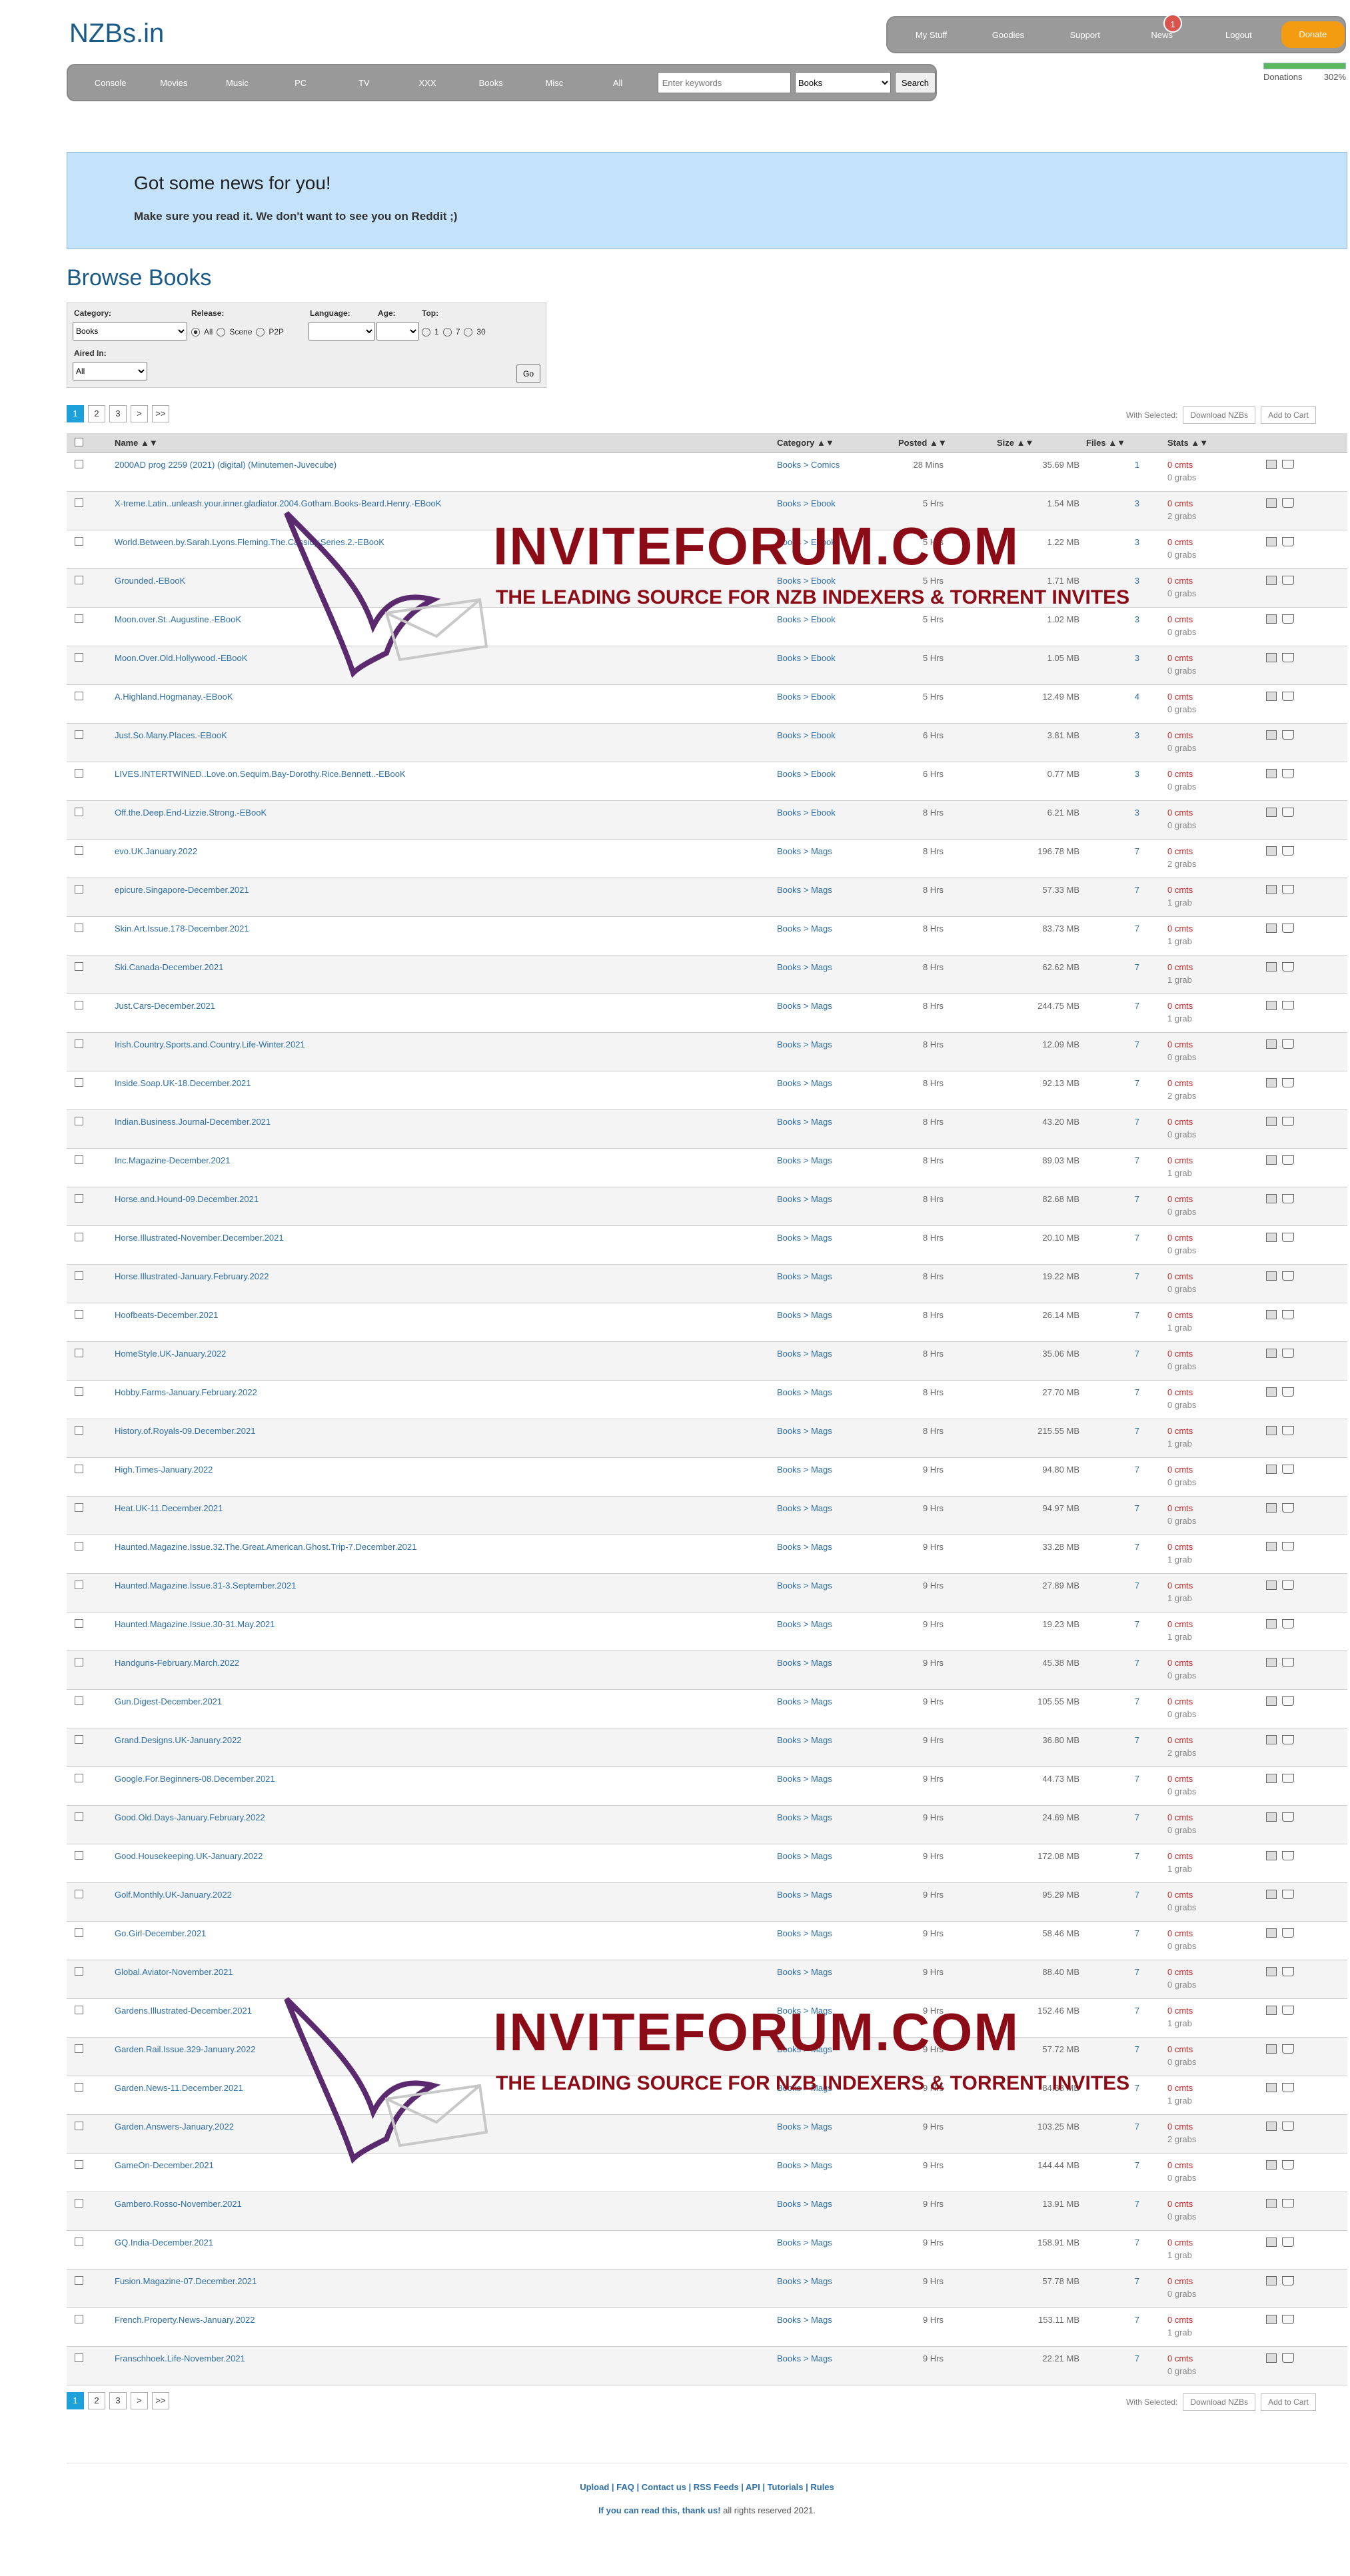 The image size is (1350, 2576). Describe the element at coordinates (186, 1392) in the screenshot. I see `release-name-link: Hobby.Farms-January.February.2022` at that location.